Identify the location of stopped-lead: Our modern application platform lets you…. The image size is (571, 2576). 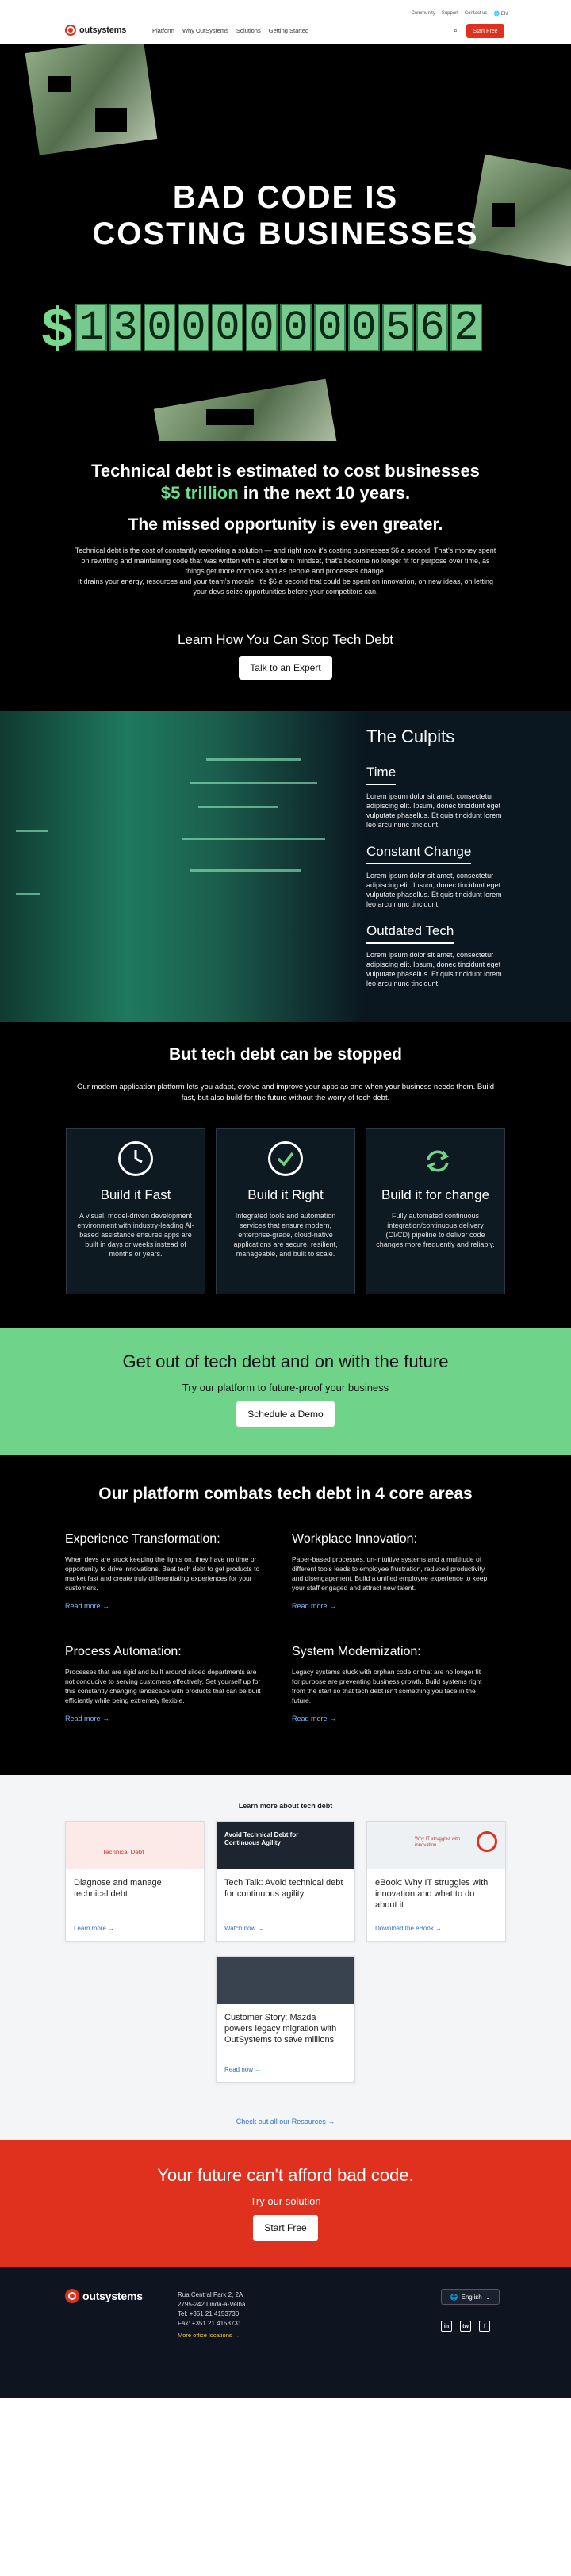
(285, 1092).